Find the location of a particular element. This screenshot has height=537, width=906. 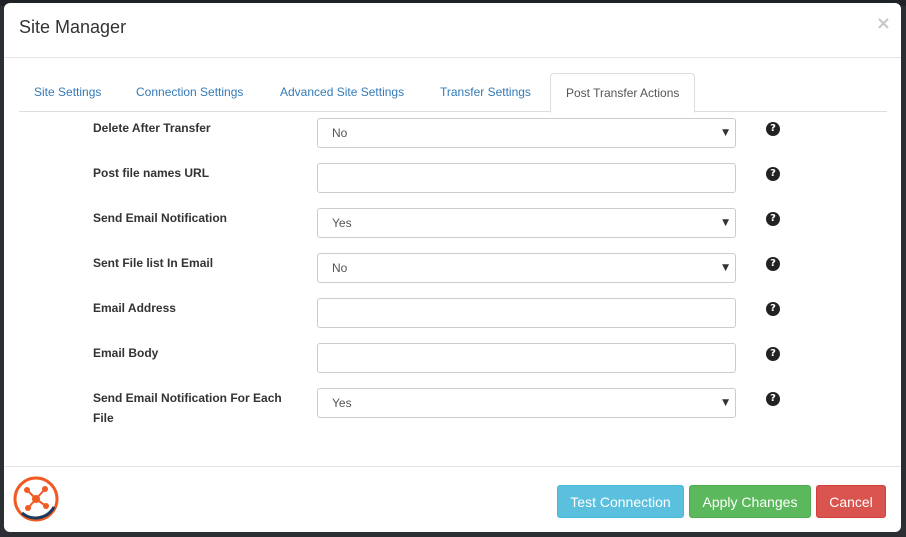

field-label: Sent File list In Email is located at coordinates (153, 263).